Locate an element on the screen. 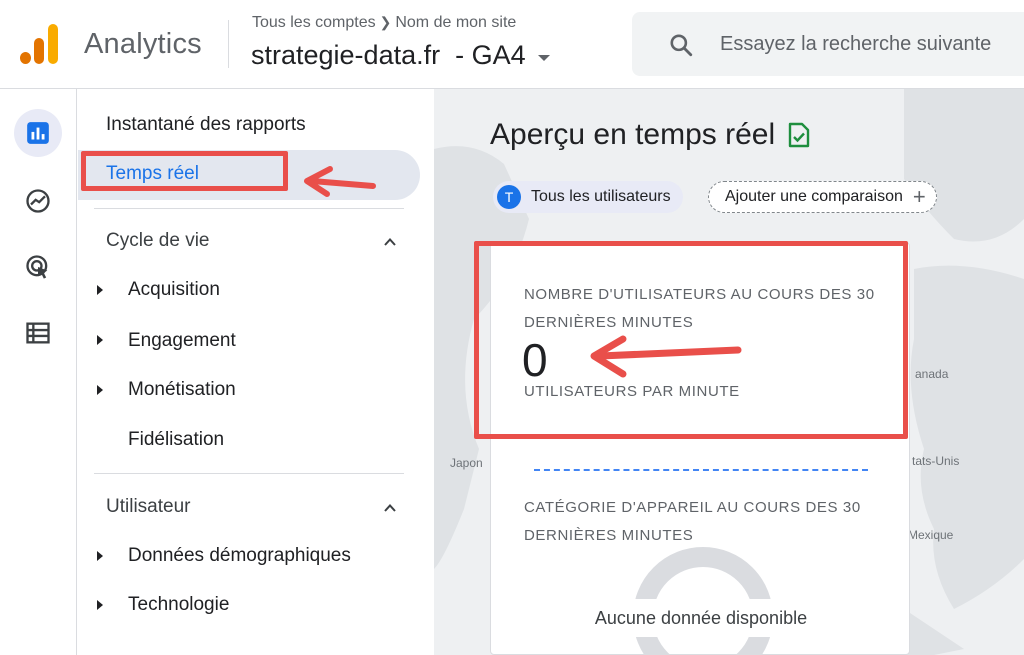 The height and width of the screenshot is (655, 1024). nav-section-user: Utilisateur is located at coordinates (148, 507).